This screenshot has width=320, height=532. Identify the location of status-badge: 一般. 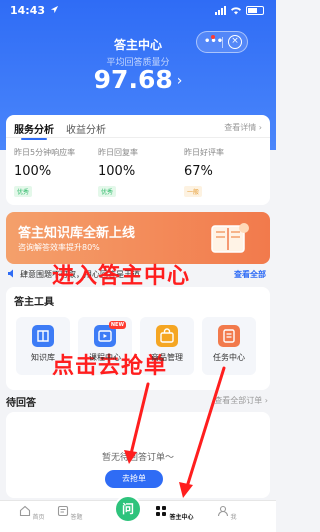
(193, 191).